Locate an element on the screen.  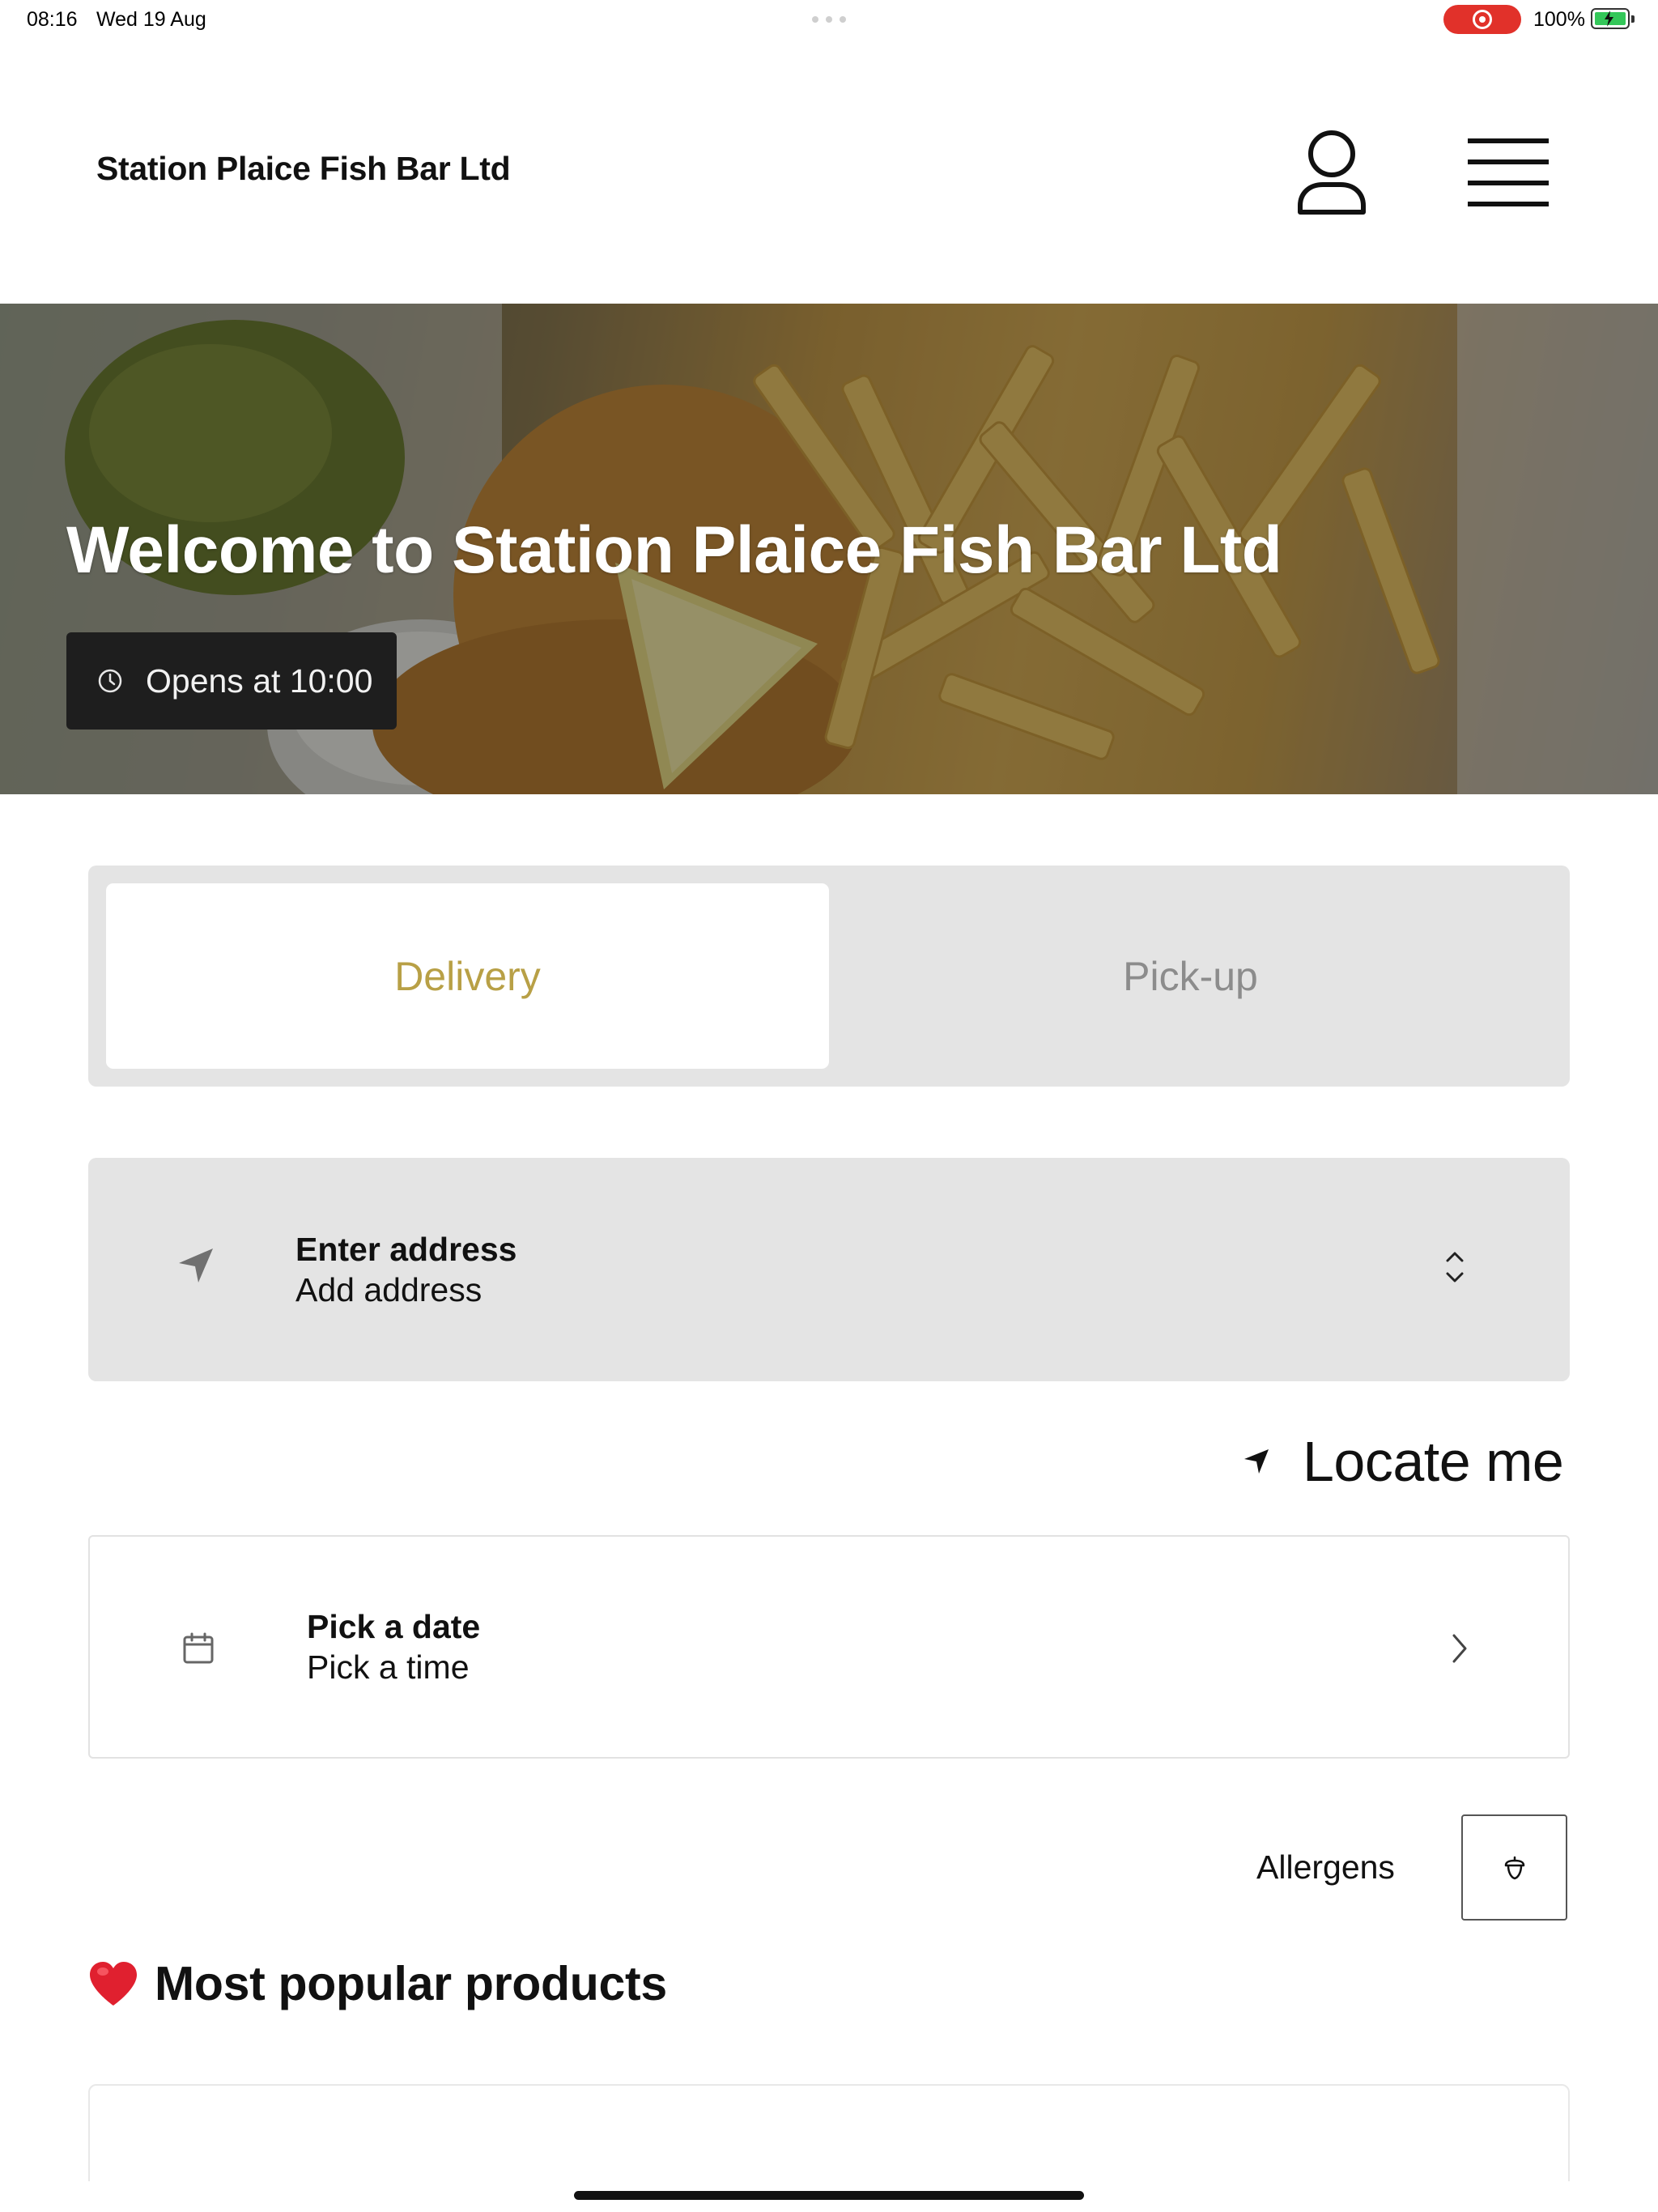
opening-hours-text: Opens at 10:00 is located at coordinates (259, 681).